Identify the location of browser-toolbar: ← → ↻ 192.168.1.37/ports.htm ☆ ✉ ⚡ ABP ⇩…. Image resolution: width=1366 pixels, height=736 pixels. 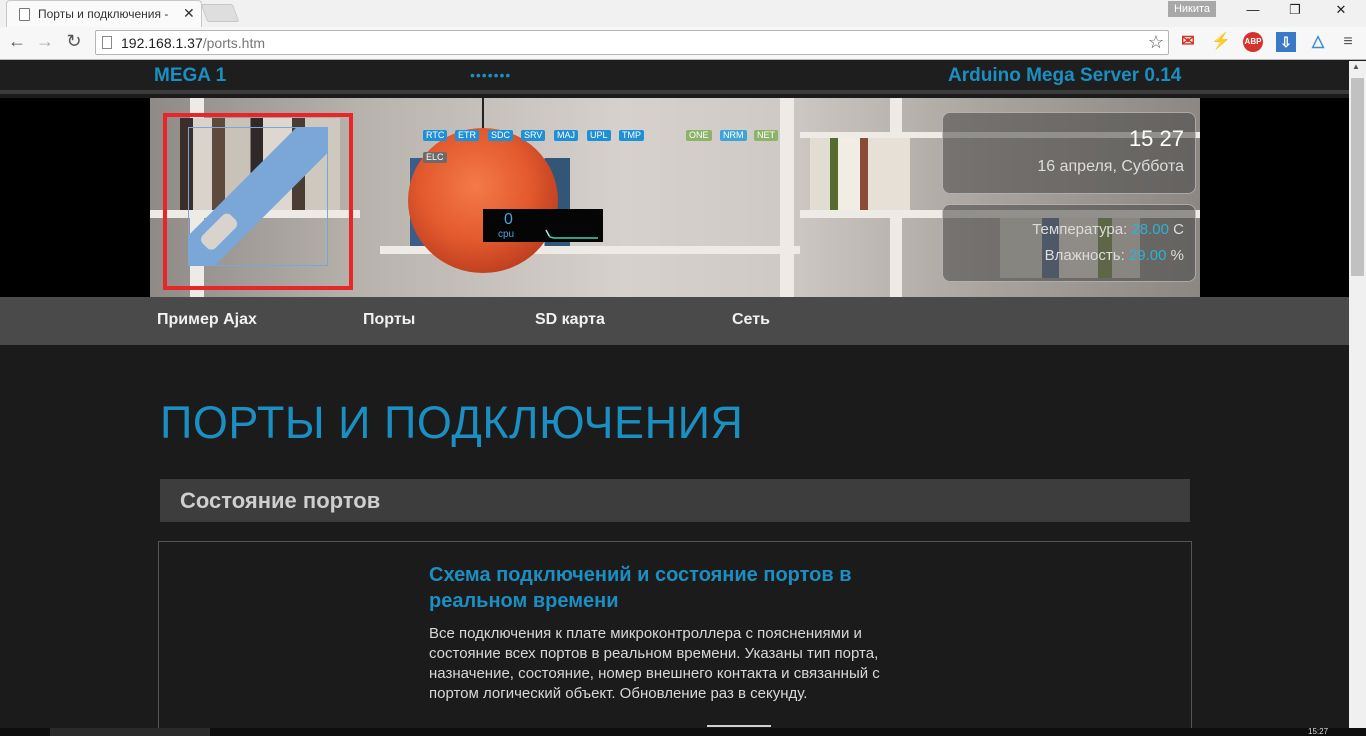
(683, 43).